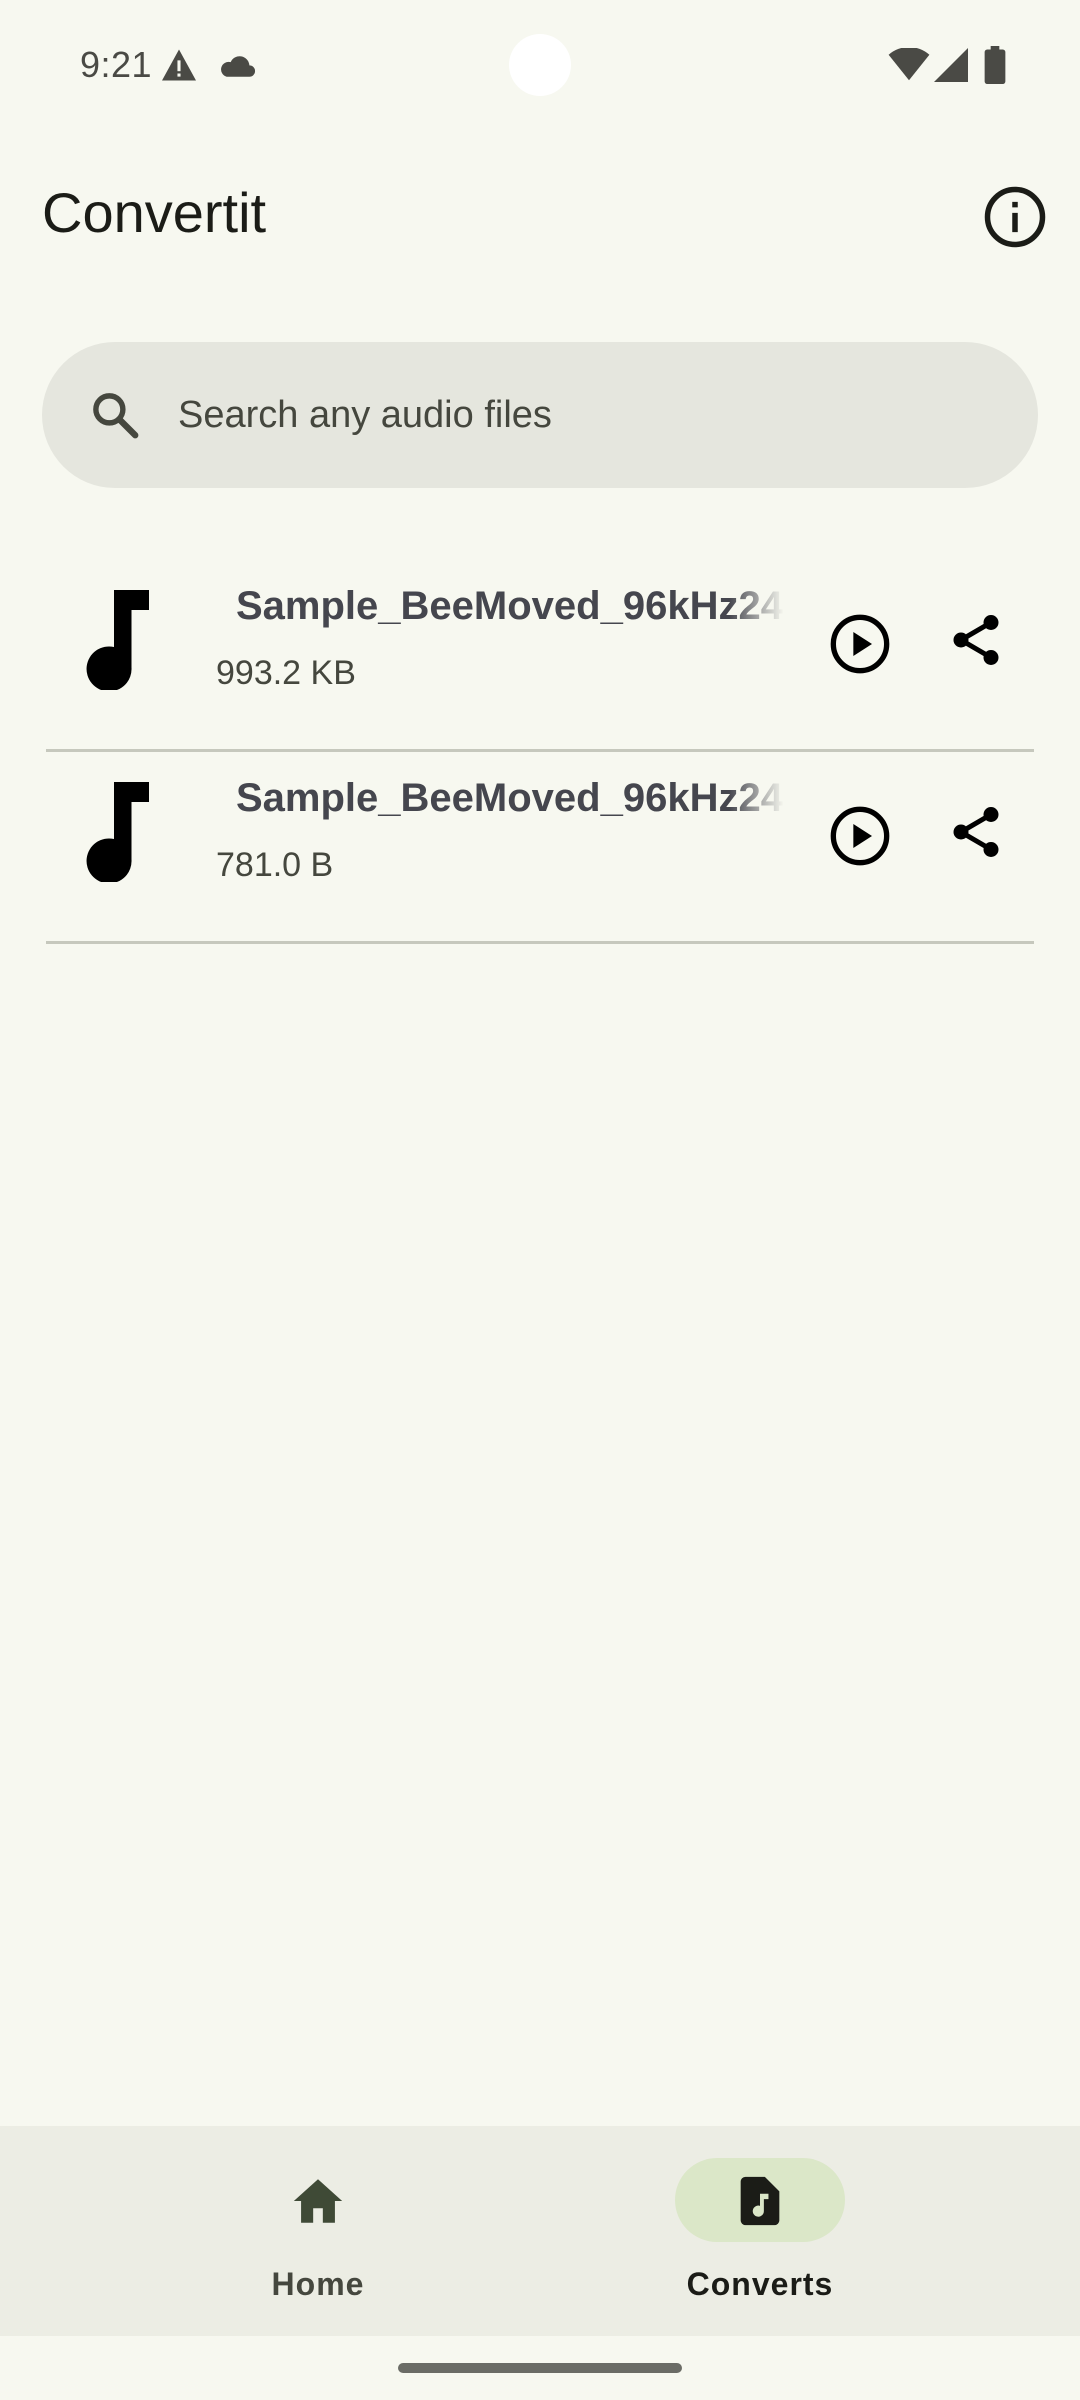 The height and width of the screenshot is (2400, 1080). What do you see at coordinates (995, 65) in the screenshot?
I see `battery-icon` at bounding box center [995, 65].